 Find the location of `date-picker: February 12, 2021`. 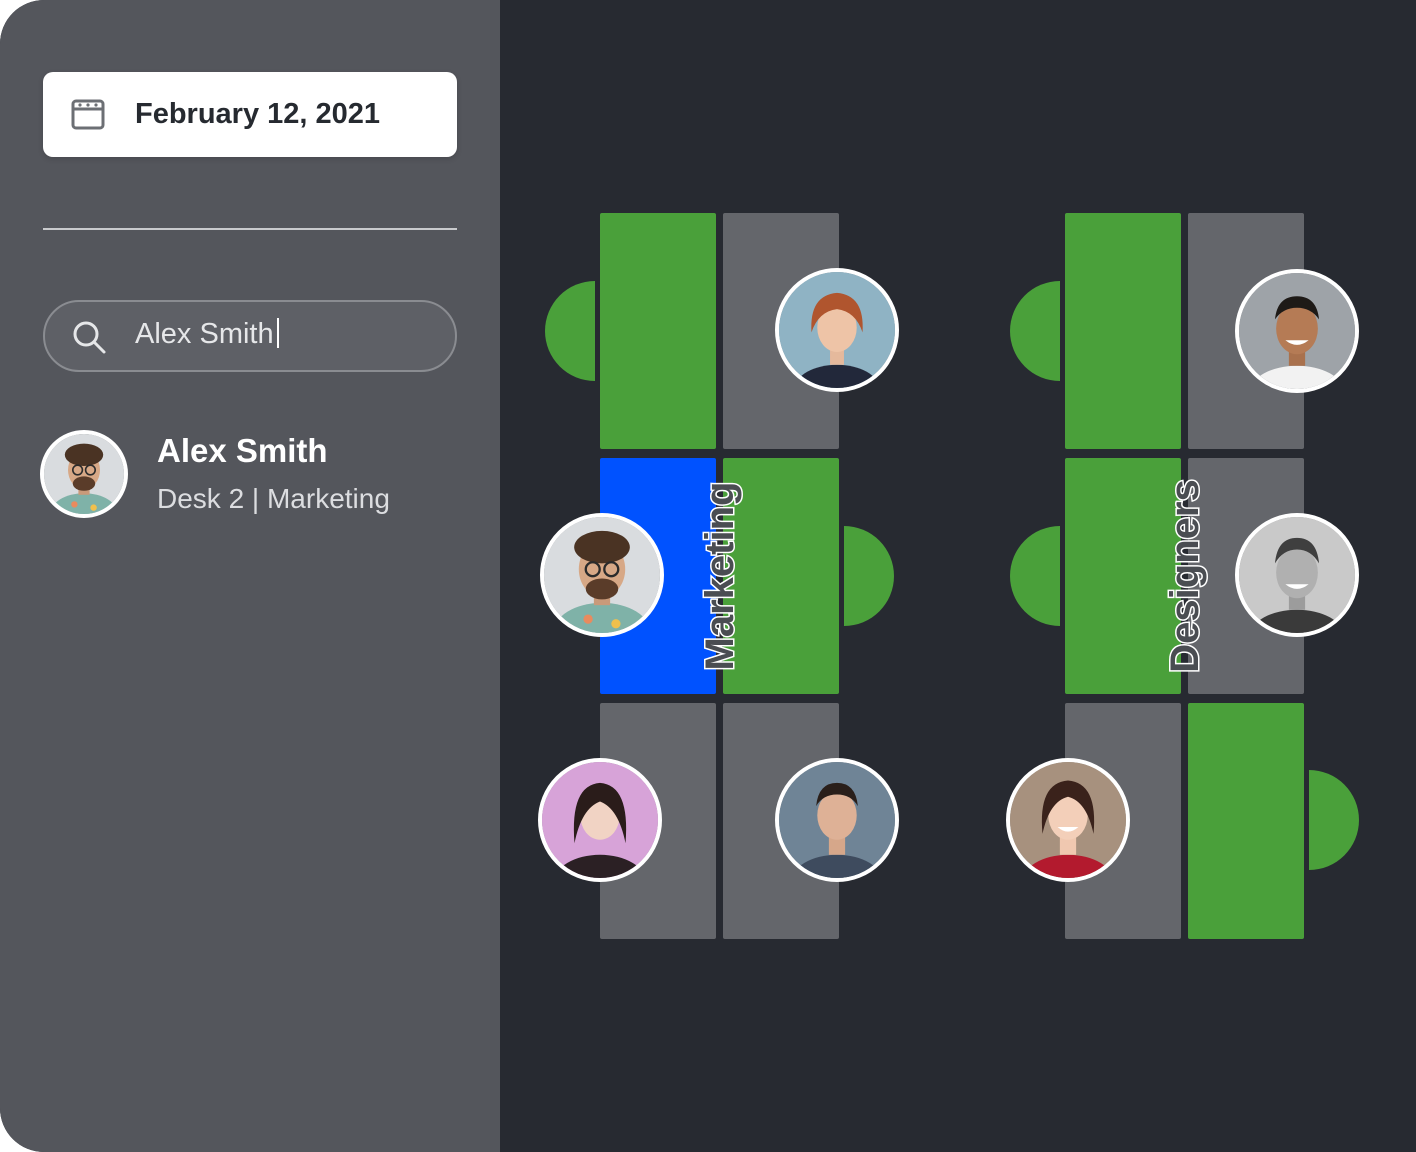

date-picker: February 12, 2021 is located at coordinates (250, 114).